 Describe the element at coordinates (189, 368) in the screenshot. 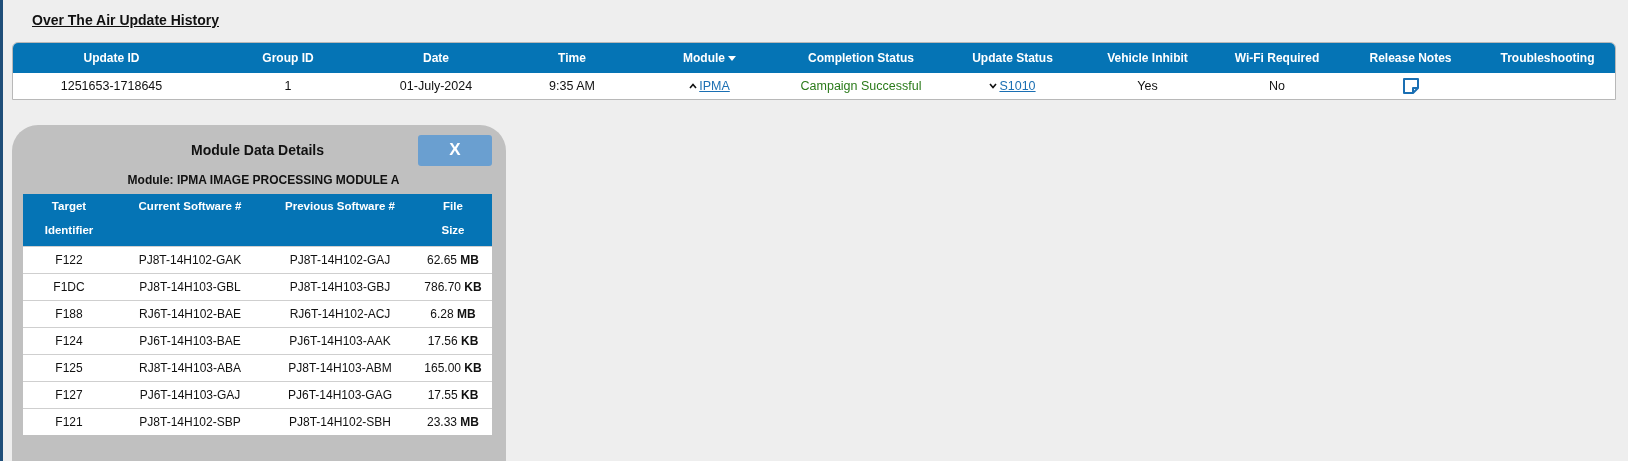

I see `table-cell-text: RJ8T-14H103-ABA` at that location.